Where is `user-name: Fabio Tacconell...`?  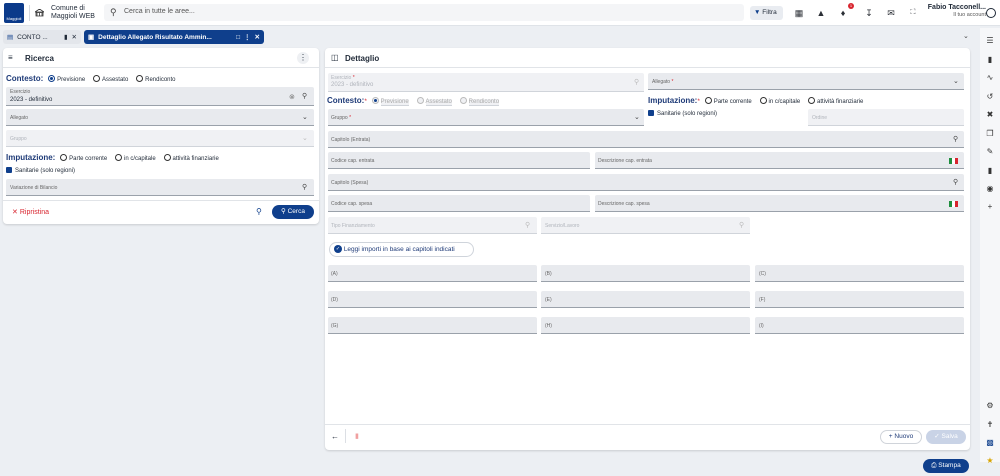
user-name: Fabio Tacconell... is located at coordinates (957, 7).